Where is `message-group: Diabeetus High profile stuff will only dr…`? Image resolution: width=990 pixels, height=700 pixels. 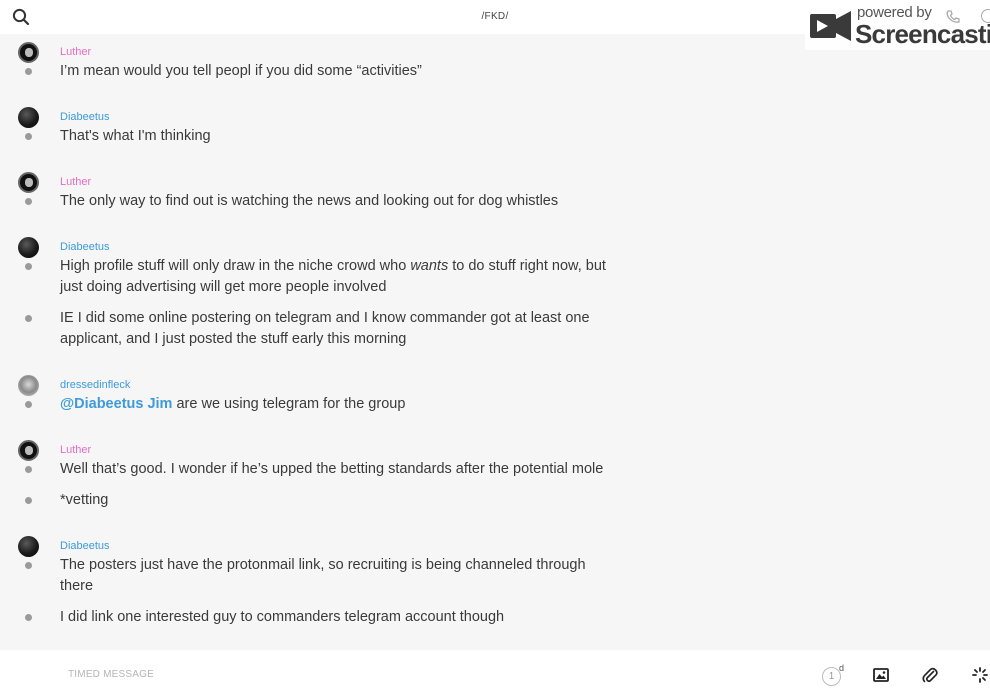
message-group: Diabeetus High profile stuff will only dr… is located at coordinates (310, 290).